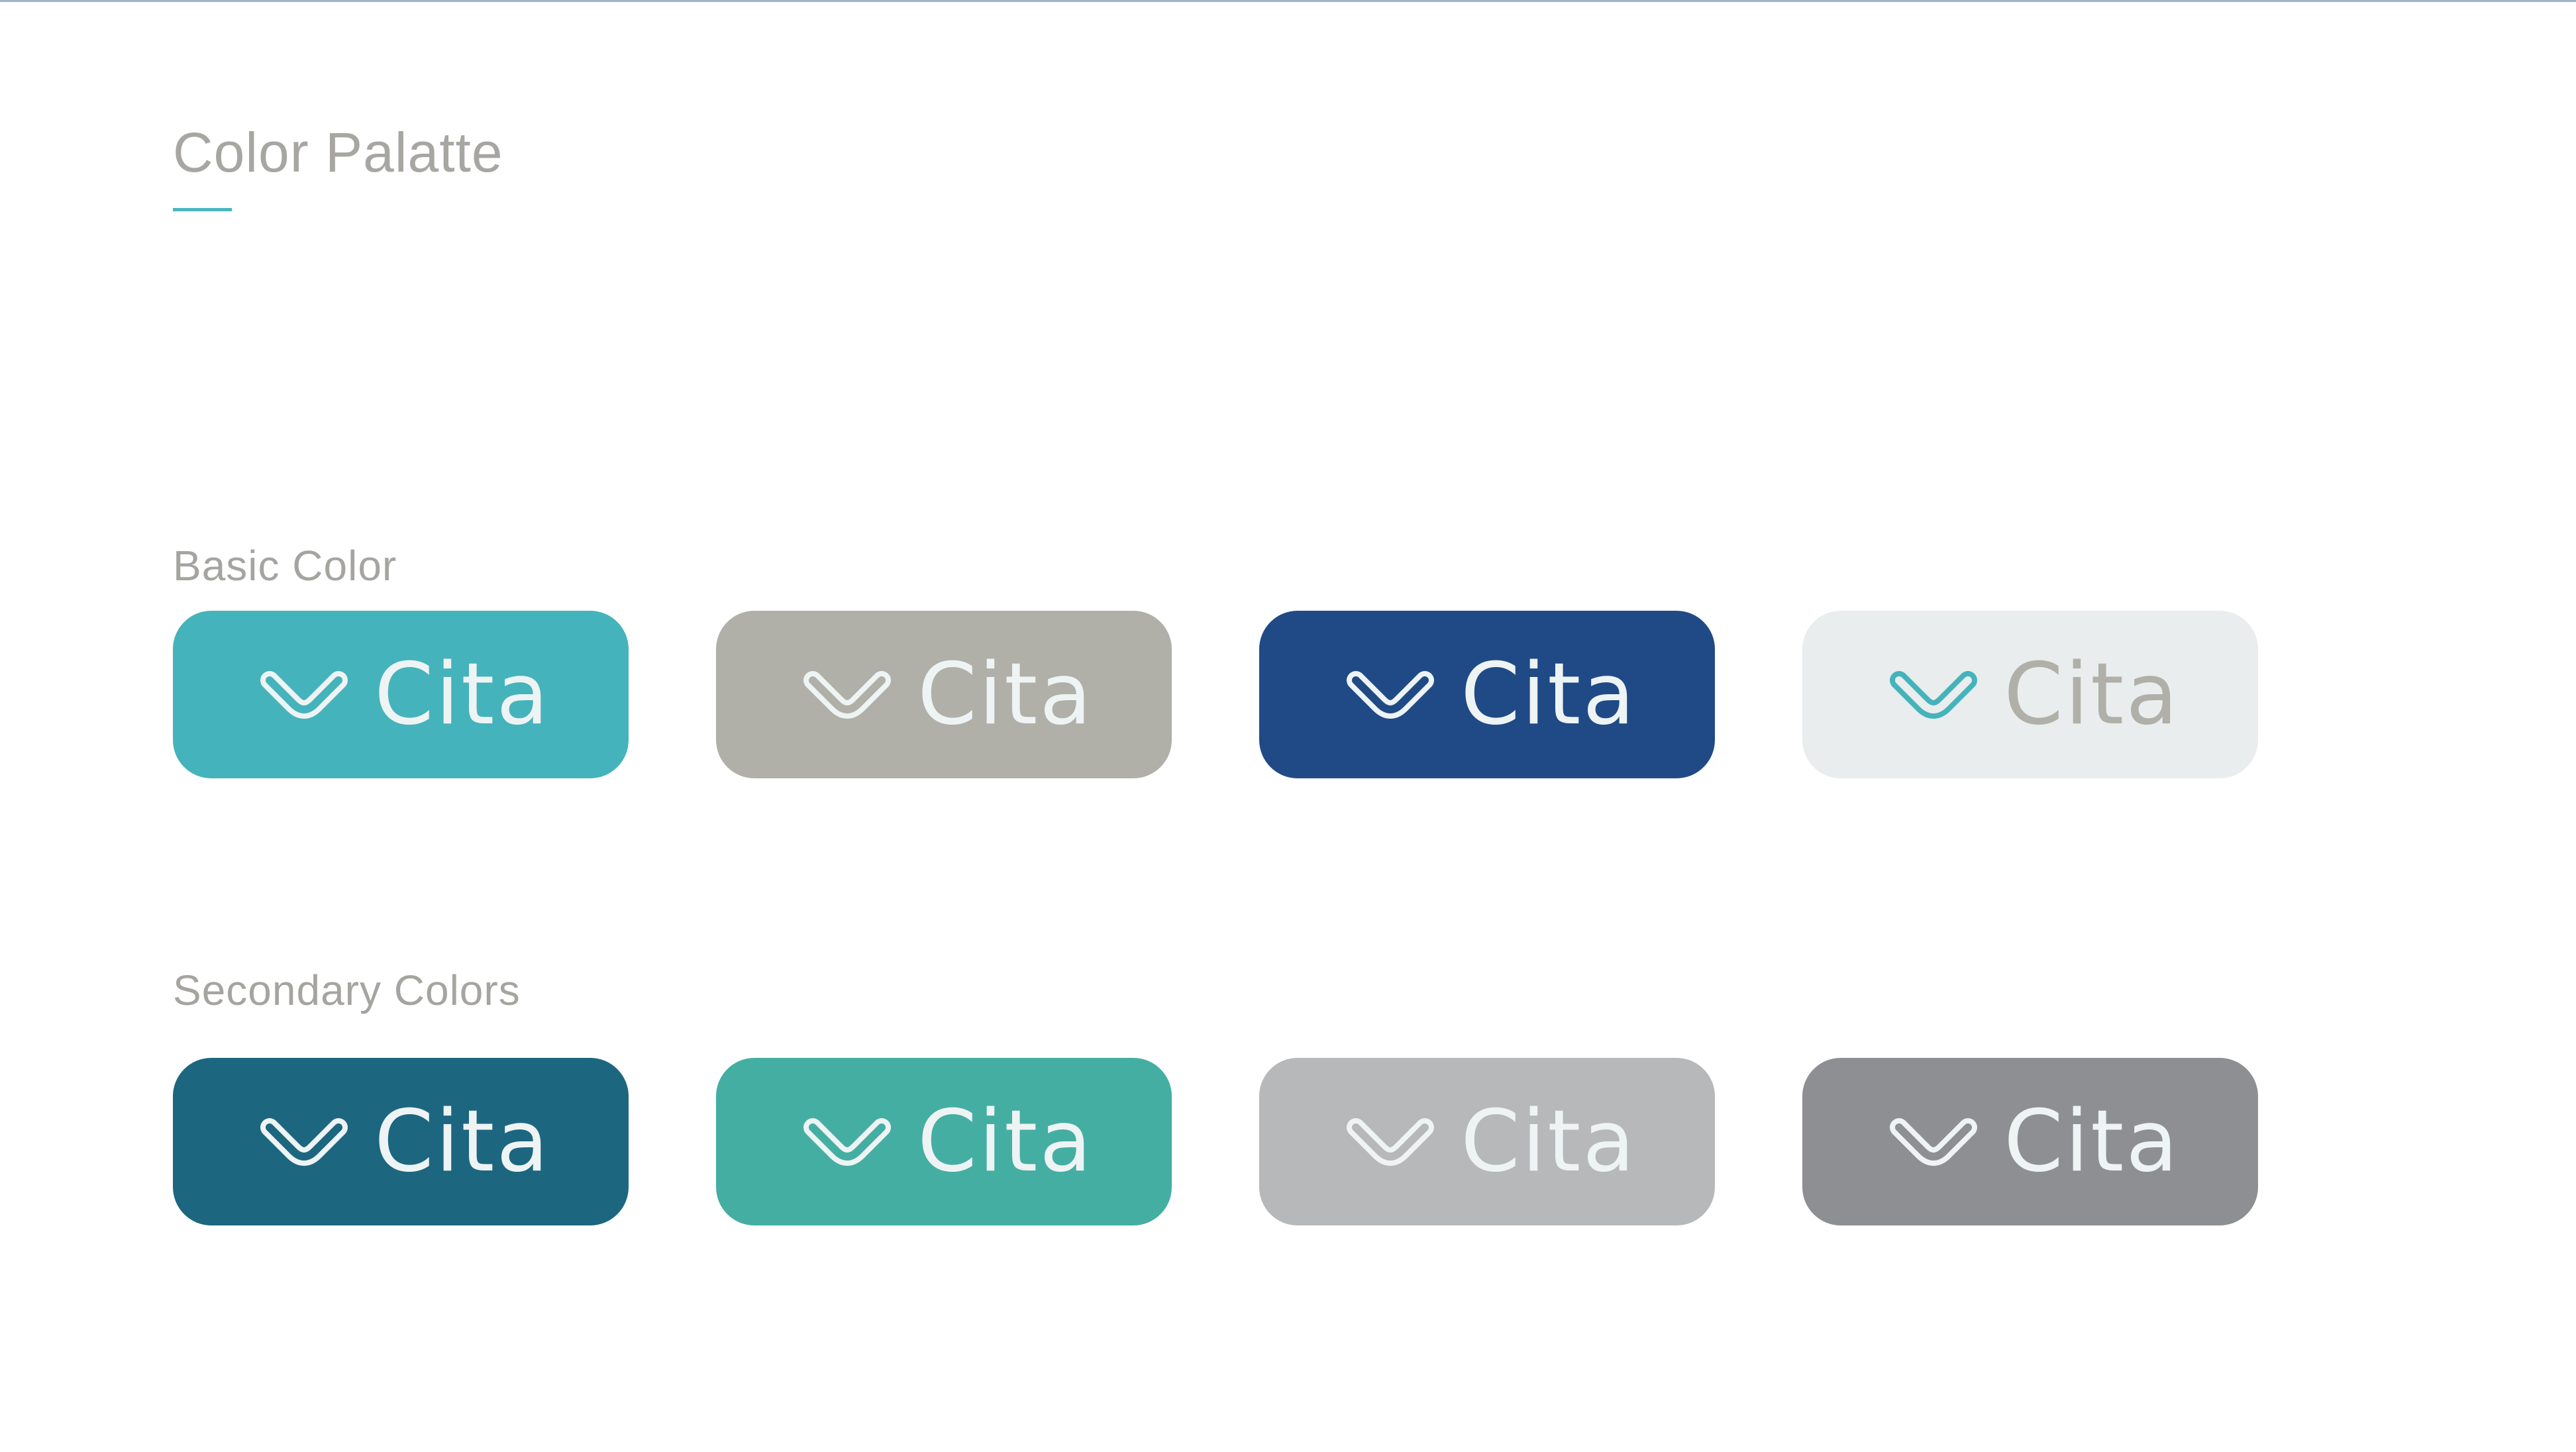 The height and width of the screenshot is (1452, 2576). Describe the element at coordinates (202, 209) in the screenshot. I see `title-underline` at that location.